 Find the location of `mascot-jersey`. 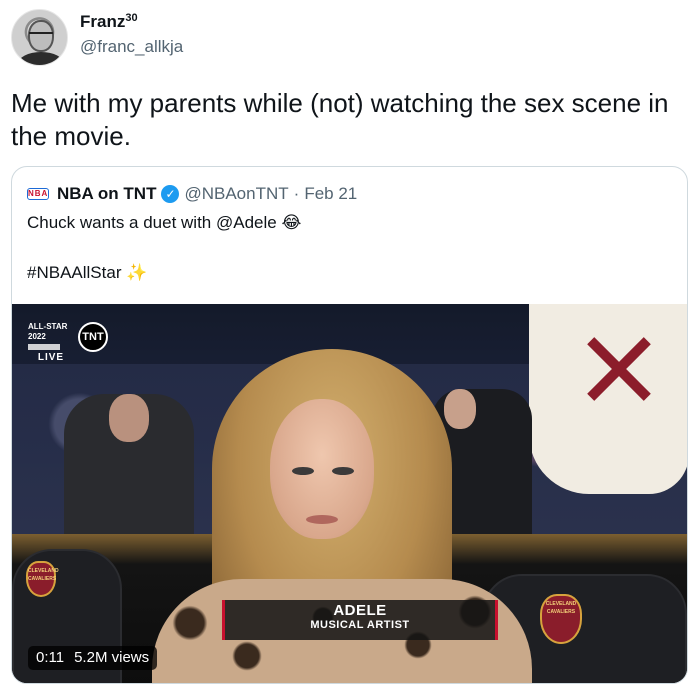

mascot-jersey is located at coordinates (608, 399).